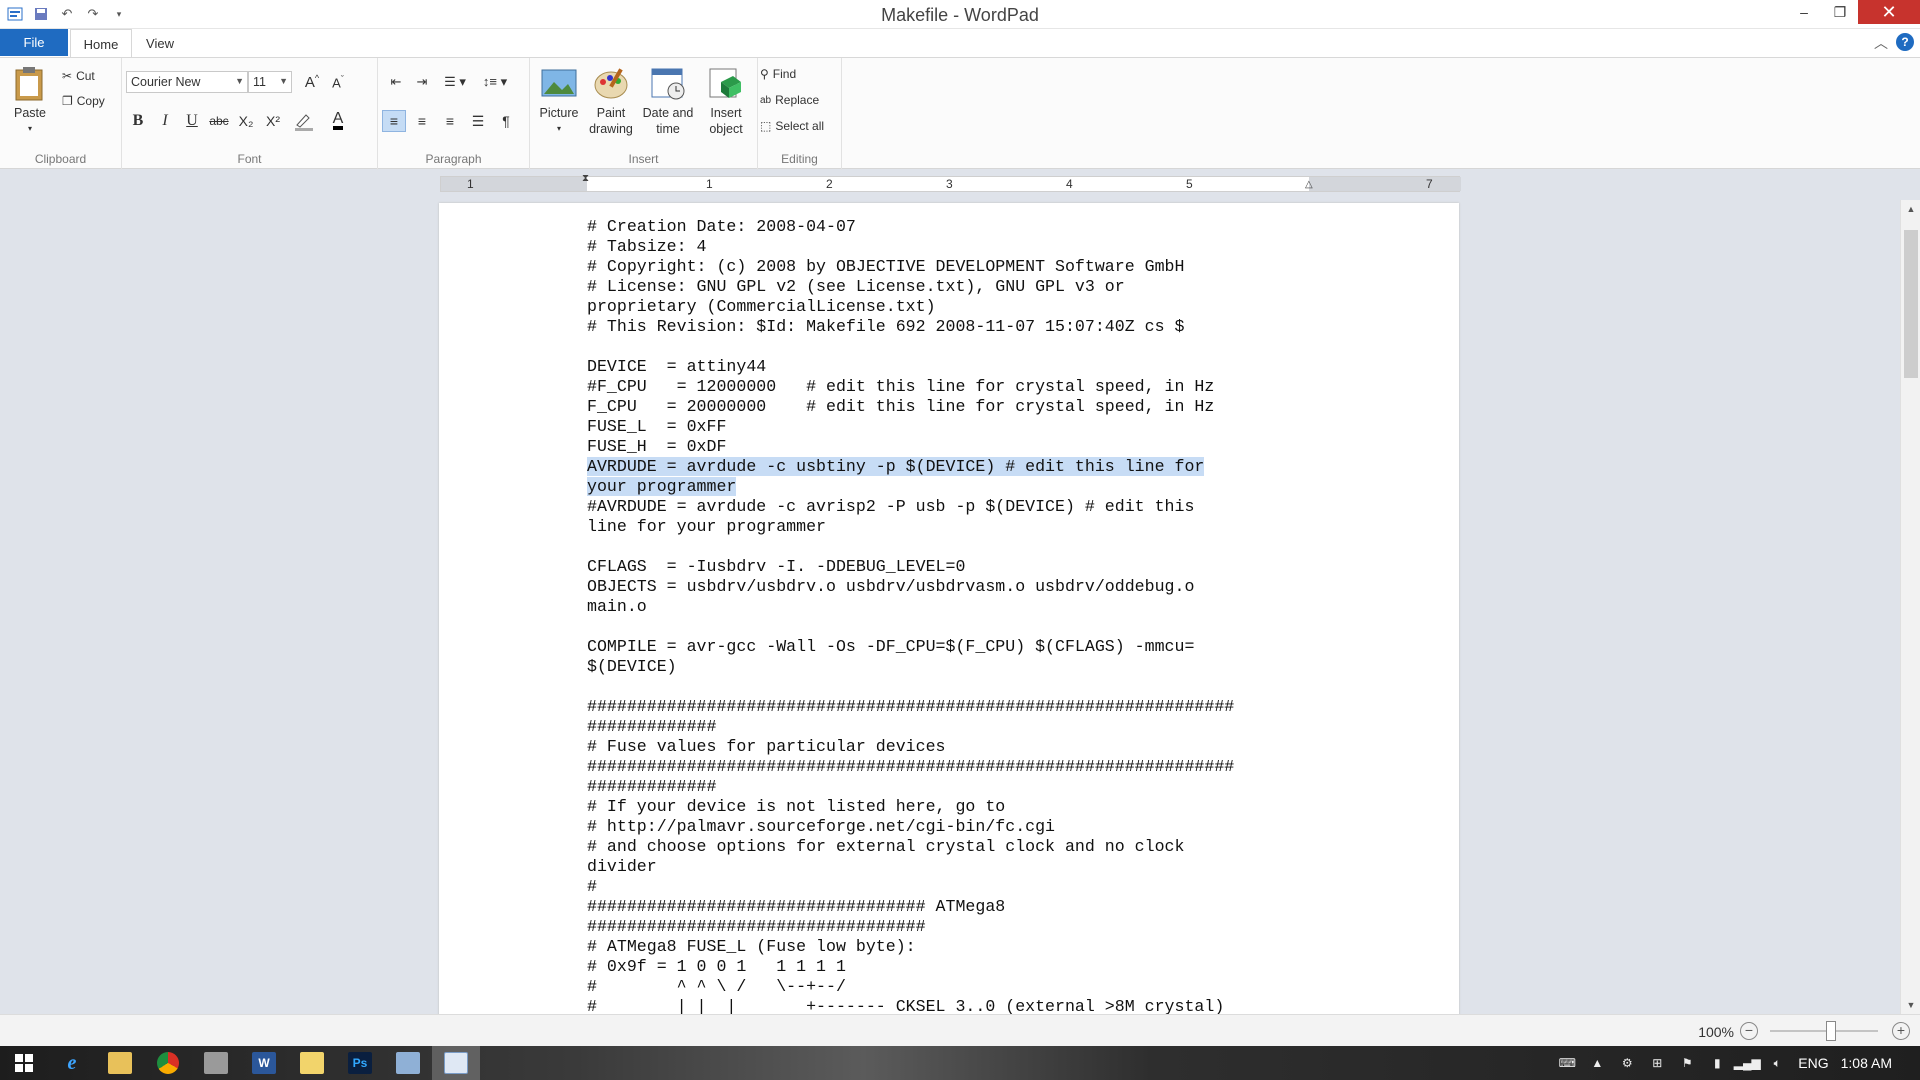 Image resolution: width=1920 pixels, height=1080 pixels. Describe the element at coordinates (34, 42) in the screenshot. I see `tab-file: File` at that location.